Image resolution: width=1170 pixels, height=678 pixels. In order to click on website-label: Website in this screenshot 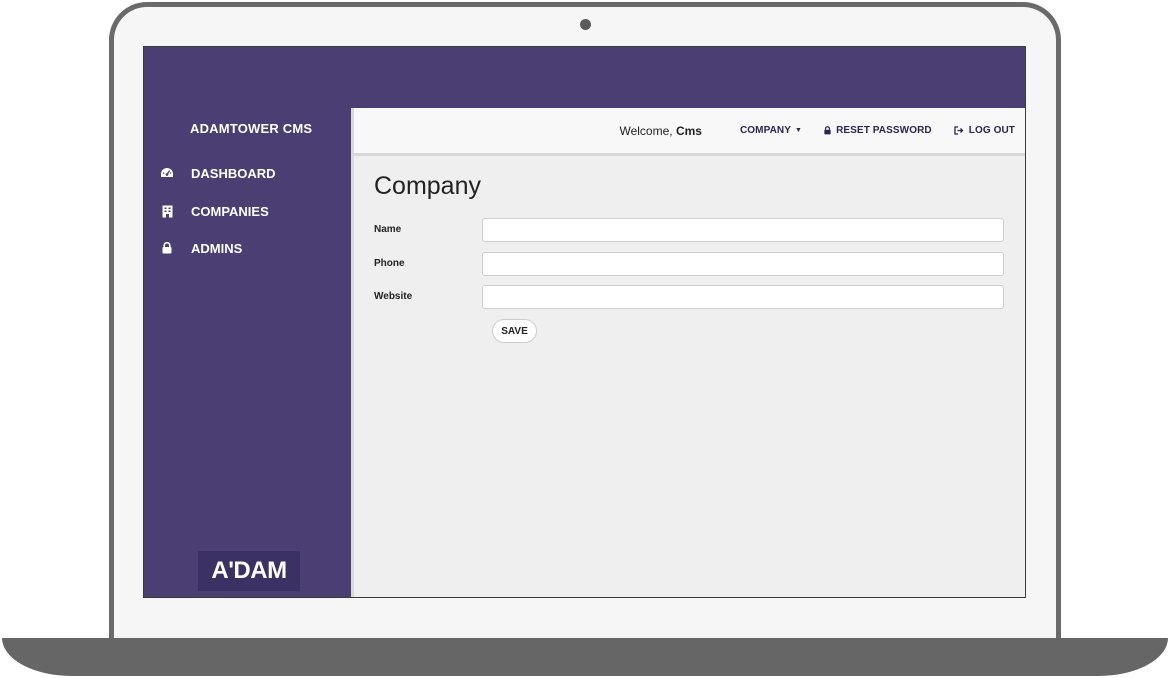, I will do `click(393, 296)`.